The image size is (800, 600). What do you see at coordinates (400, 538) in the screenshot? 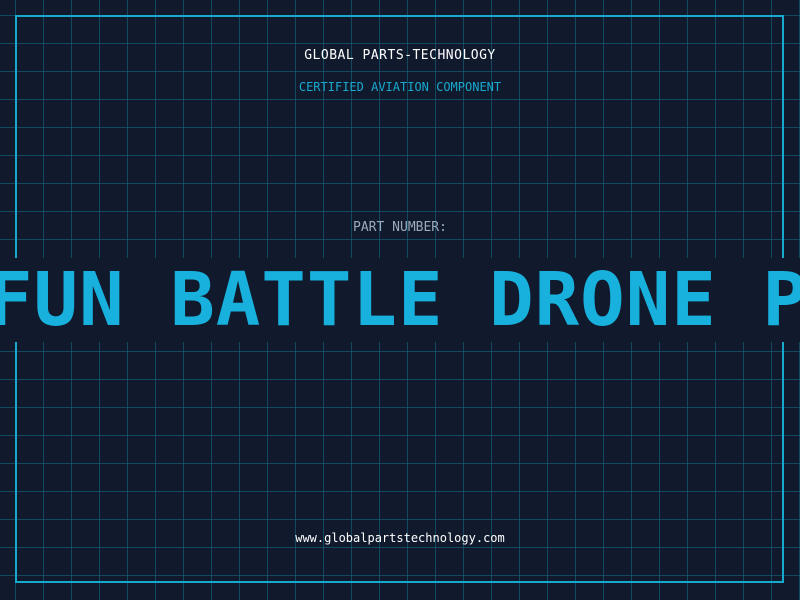
I see `website-url: www.globalpartstechnology.com` at bounding box center [400, 538].